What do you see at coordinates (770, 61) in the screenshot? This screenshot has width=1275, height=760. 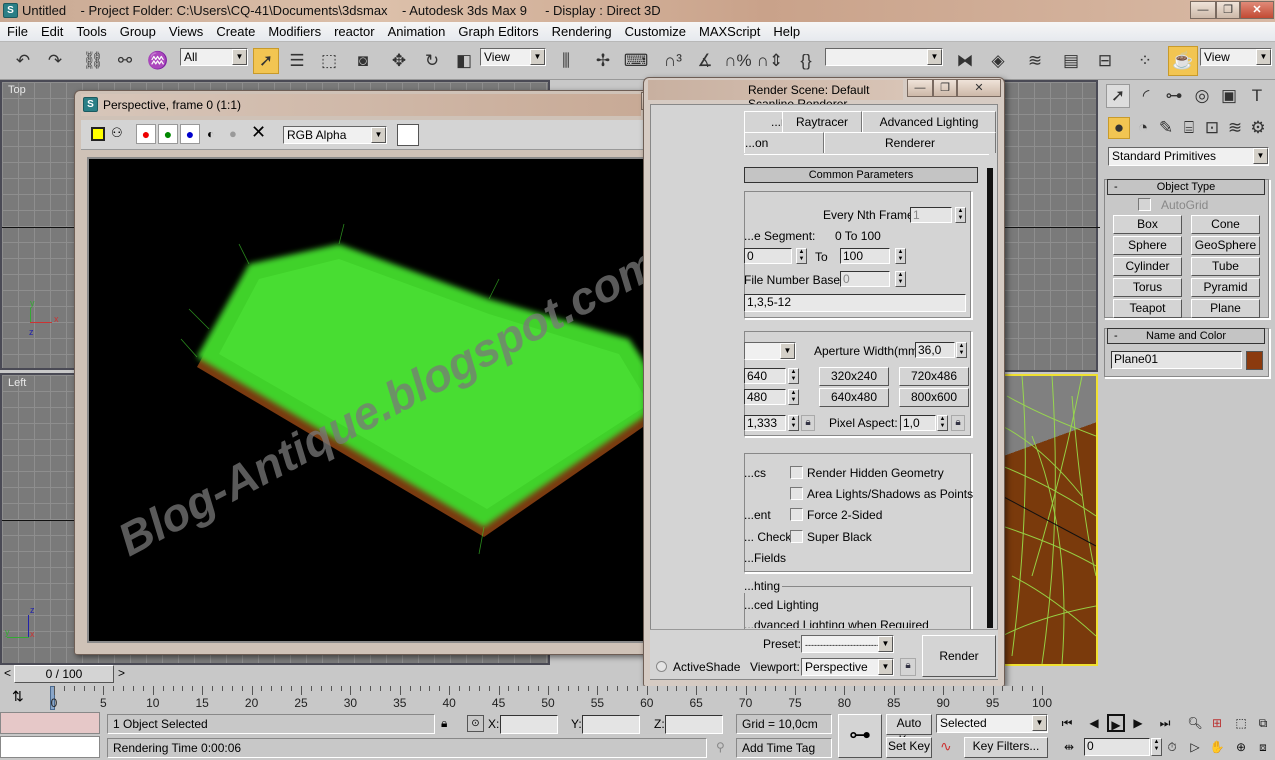 I see `spinner-snap-icon: ∩⇕` at bounding box center [770, 61].